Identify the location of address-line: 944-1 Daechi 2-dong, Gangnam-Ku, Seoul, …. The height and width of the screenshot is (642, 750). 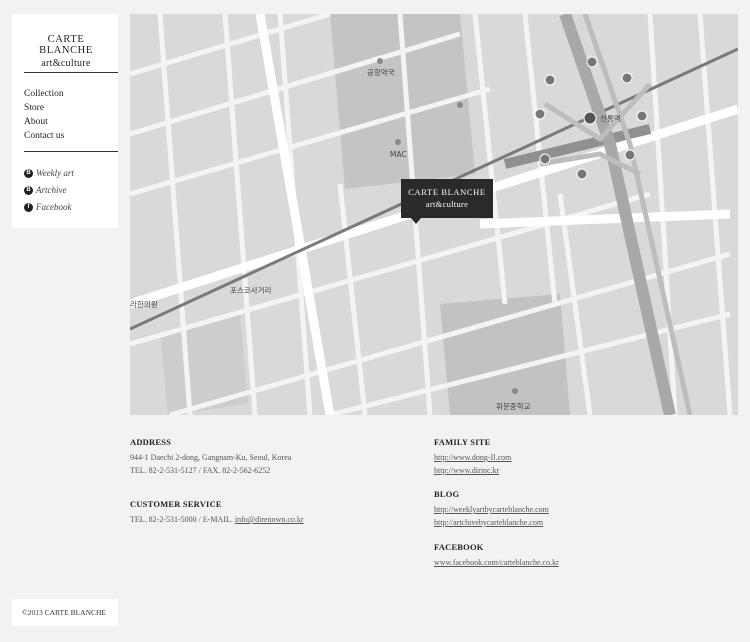
(211, 457).